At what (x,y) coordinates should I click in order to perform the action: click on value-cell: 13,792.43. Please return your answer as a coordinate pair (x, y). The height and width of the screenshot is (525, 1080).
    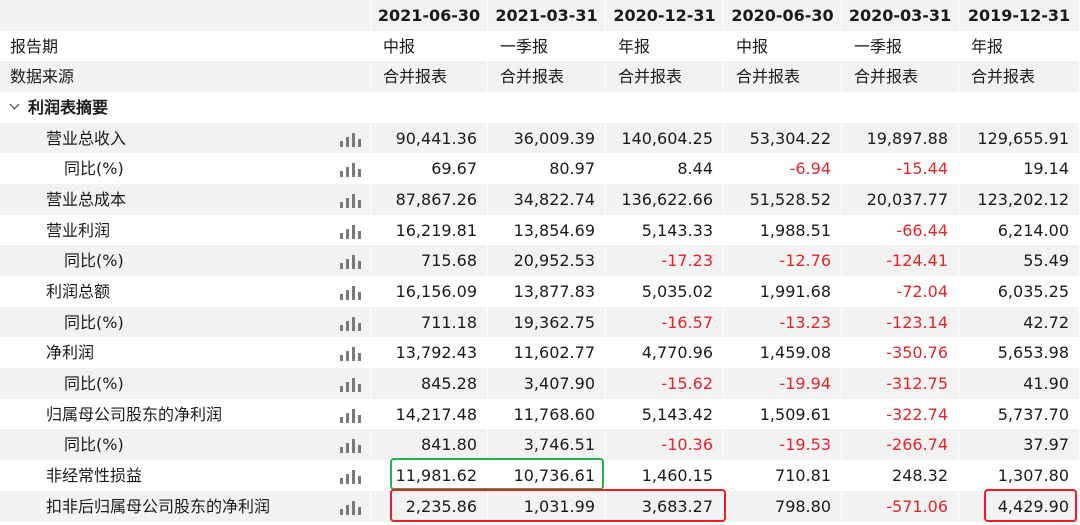
    Looking at the image, I should click on (429, 352).